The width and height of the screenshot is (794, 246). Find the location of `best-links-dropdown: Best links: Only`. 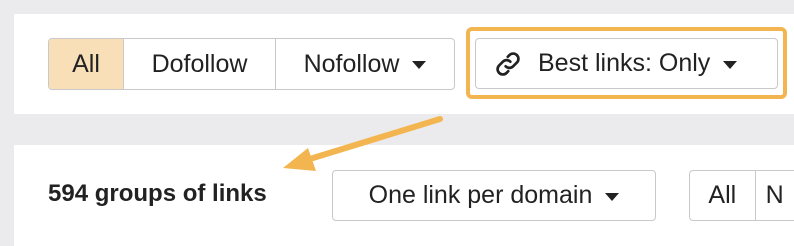

best-links-dropdown: Best links: Only is located at coordinates (626, 63).